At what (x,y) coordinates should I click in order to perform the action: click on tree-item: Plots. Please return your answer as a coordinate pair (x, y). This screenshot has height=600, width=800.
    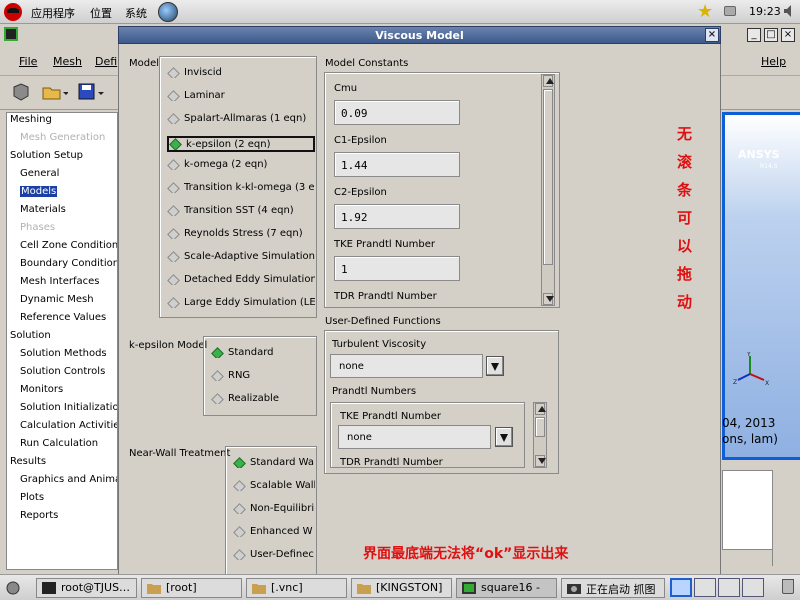
    Looking at the image, I should click on (32, 497).